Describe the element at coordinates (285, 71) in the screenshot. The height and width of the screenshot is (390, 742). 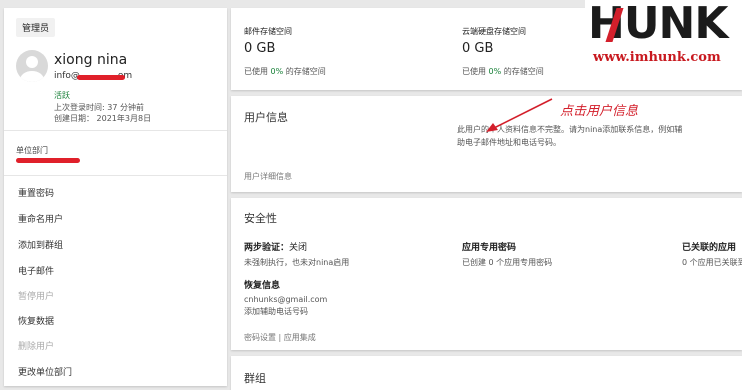
I see `mail-storage-used: 已使用 0% 的存储空间` at that location.